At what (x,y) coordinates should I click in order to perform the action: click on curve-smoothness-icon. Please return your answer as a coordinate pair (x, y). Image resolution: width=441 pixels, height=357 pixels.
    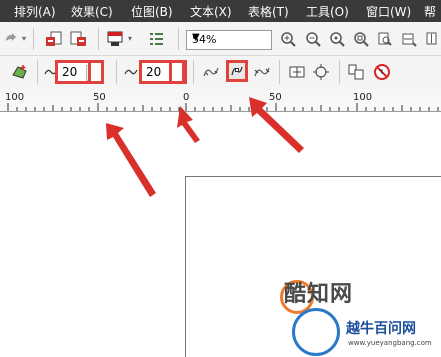
    Looking at the image, I should click on (131, 72).